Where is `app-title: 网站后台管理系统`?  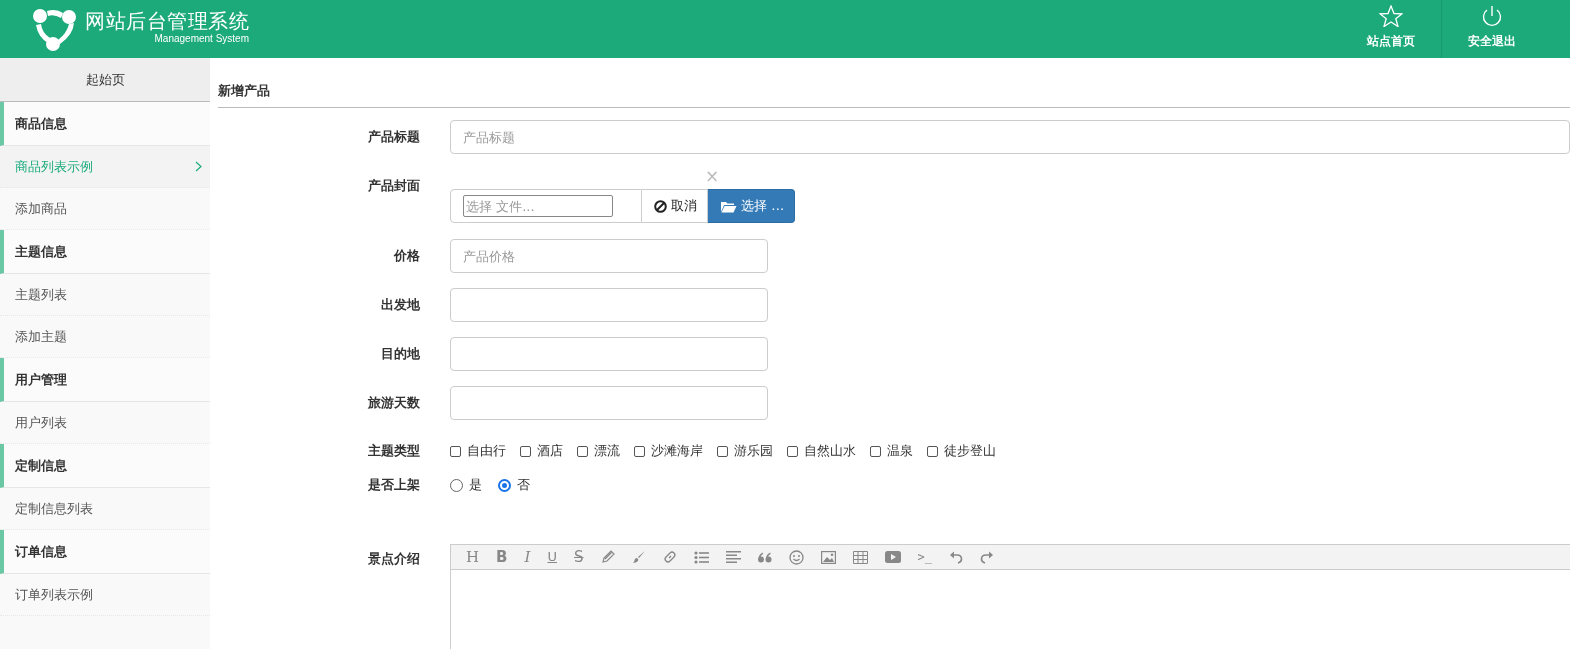
app-title: 网站后台管理系统 is located at coordinates (167, 20).